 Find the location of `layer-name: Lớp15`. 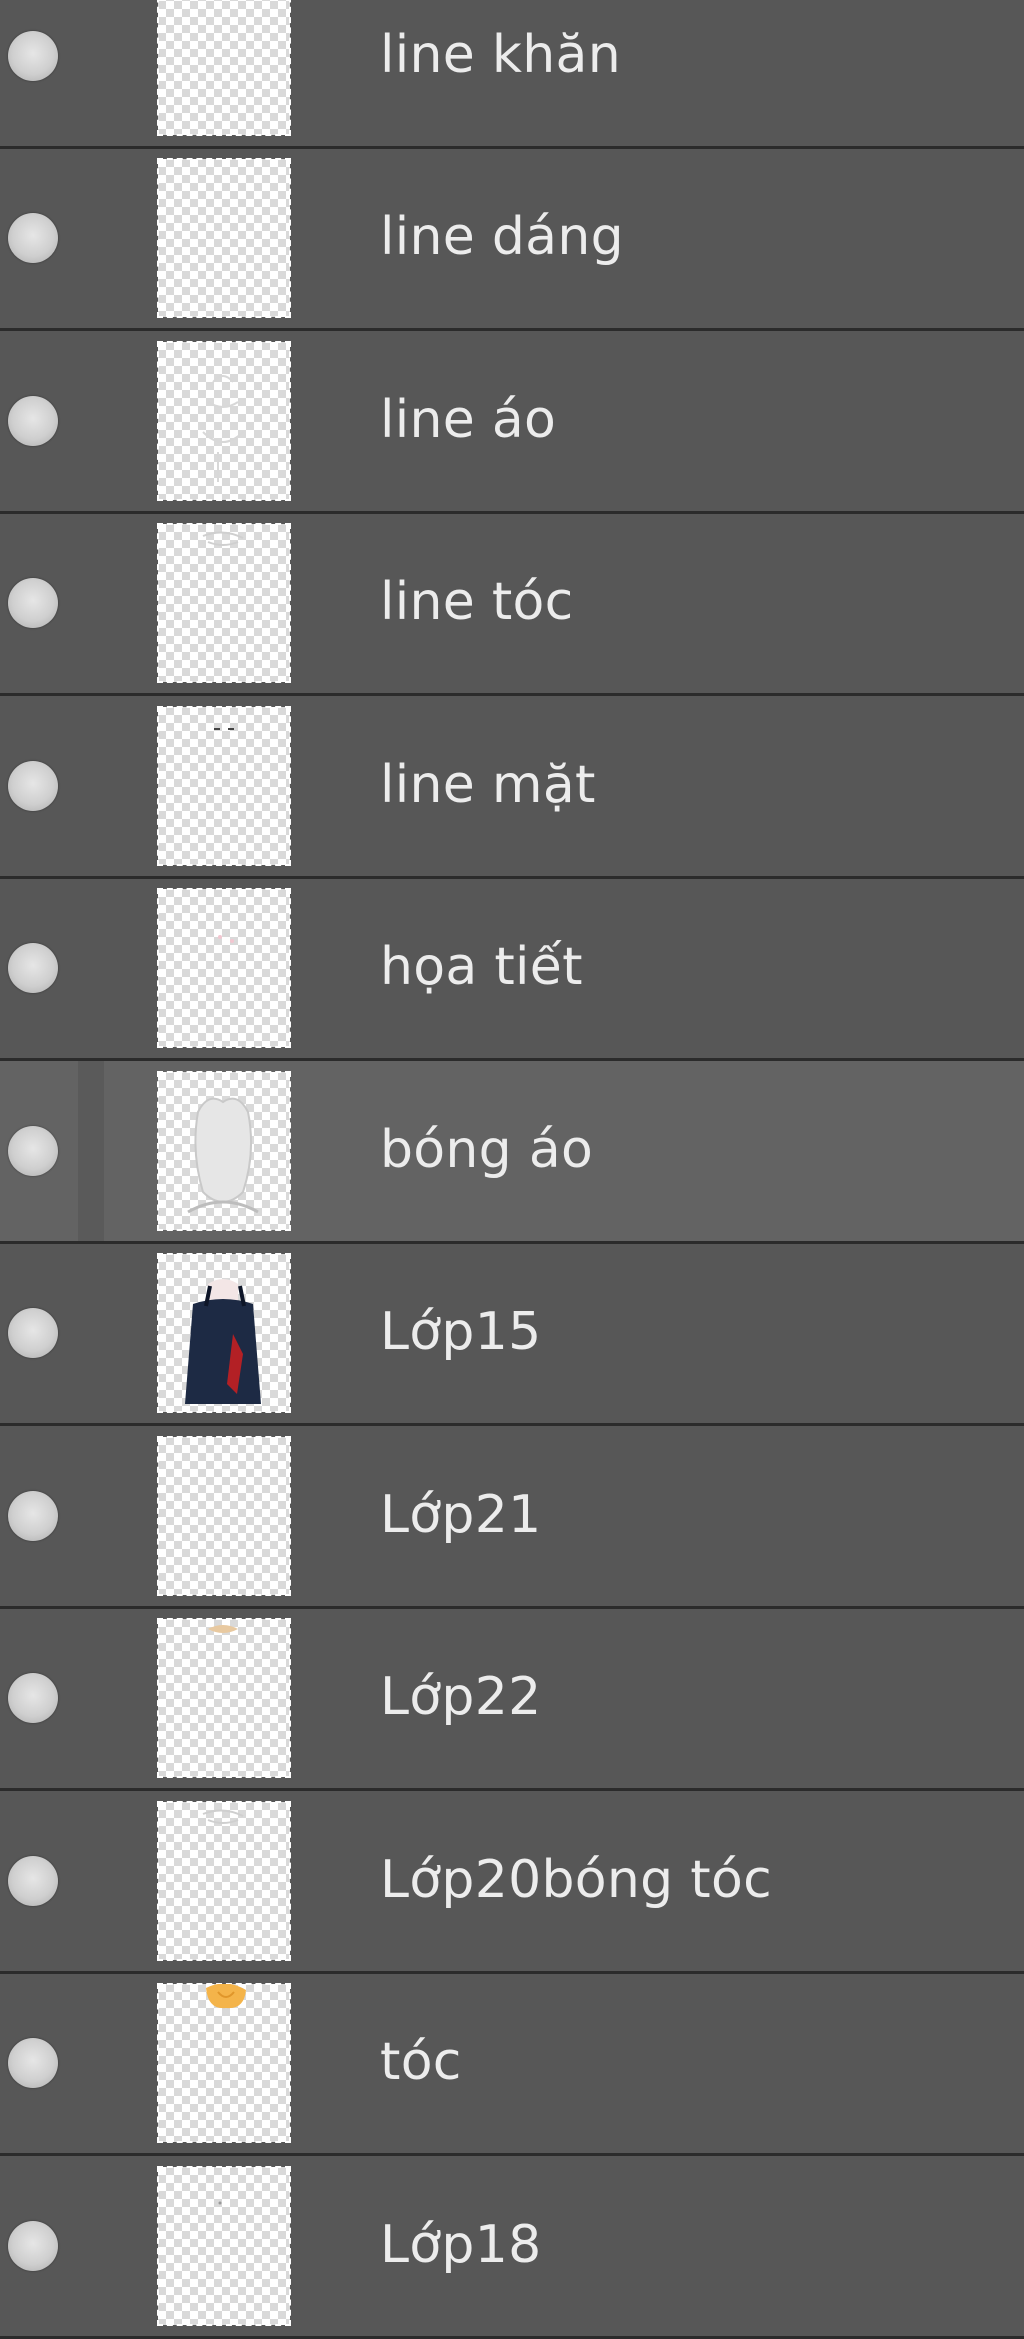

layer-name: Lớp15 is located at coordinates (460, 1332).